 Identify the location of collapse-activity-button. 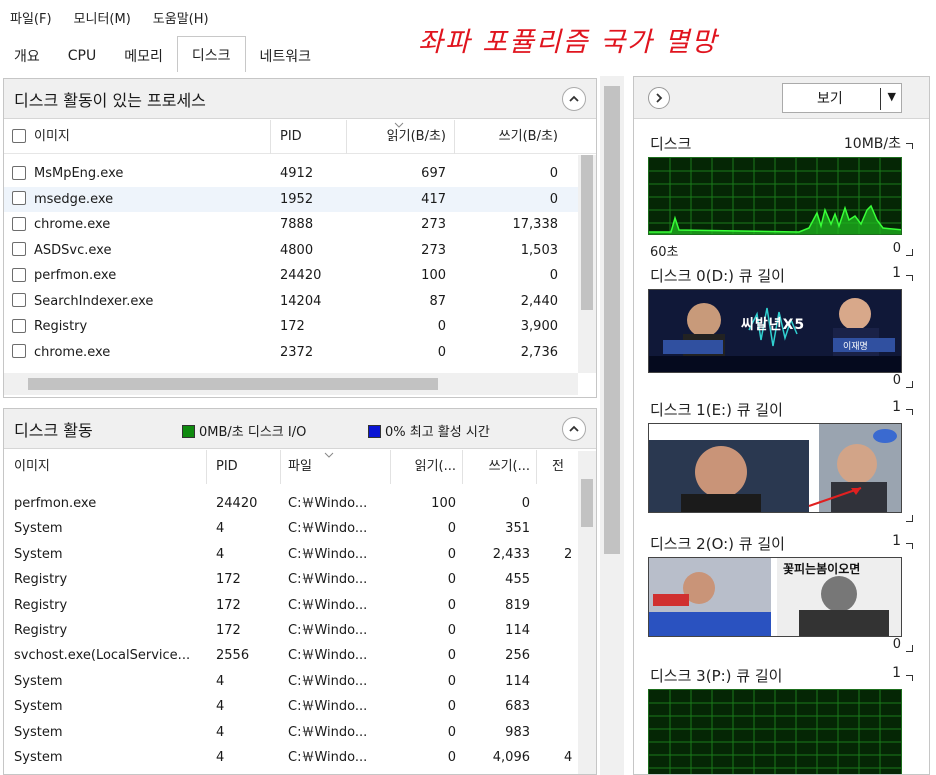
(574, 429).